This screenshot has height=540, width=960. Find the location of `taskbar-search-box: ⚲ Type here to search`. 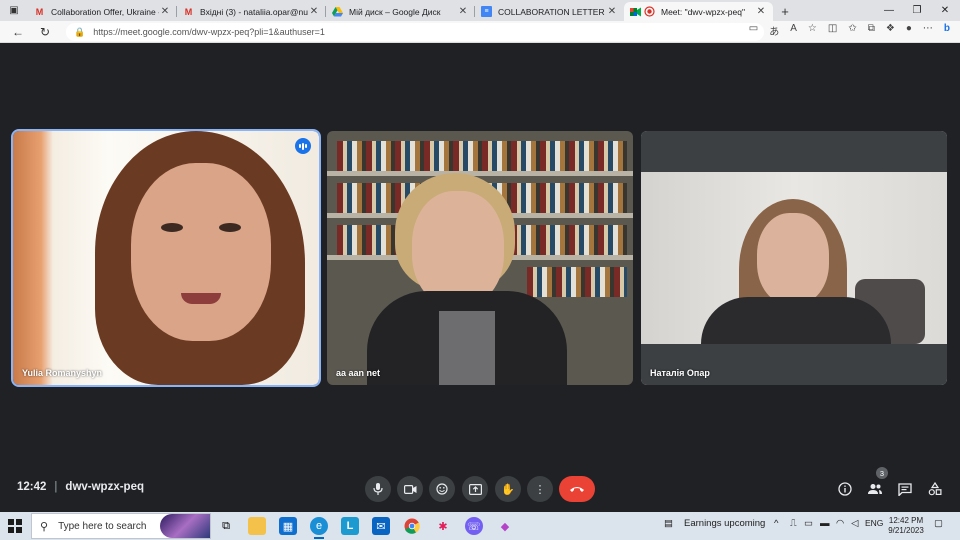

taskbar-search-box: ⚲ Type here to search is located at coordinates (121, 526).